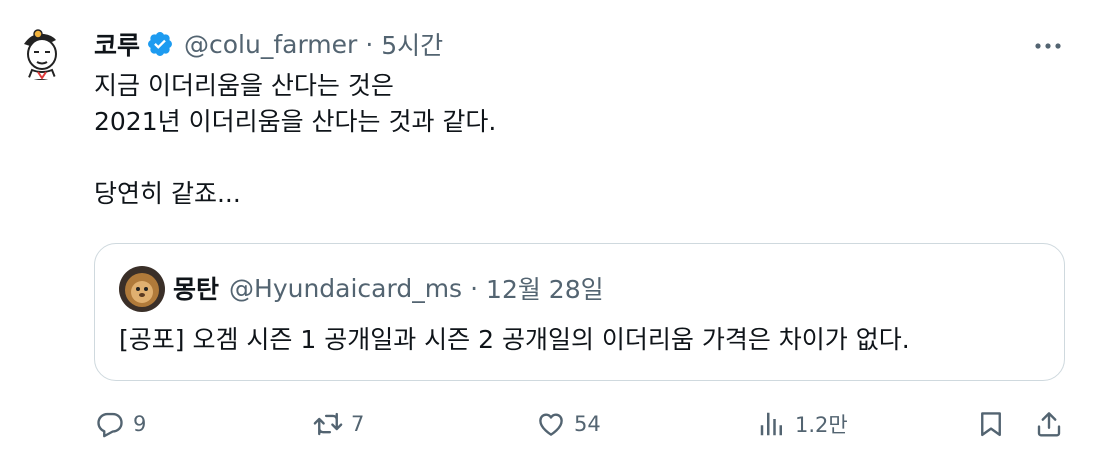 This screenshot has width=1096, height=459. What do you see at coordinates (587, 424) in the screenshot?
I see `like-count: 54` at bounding box center [587, 424].